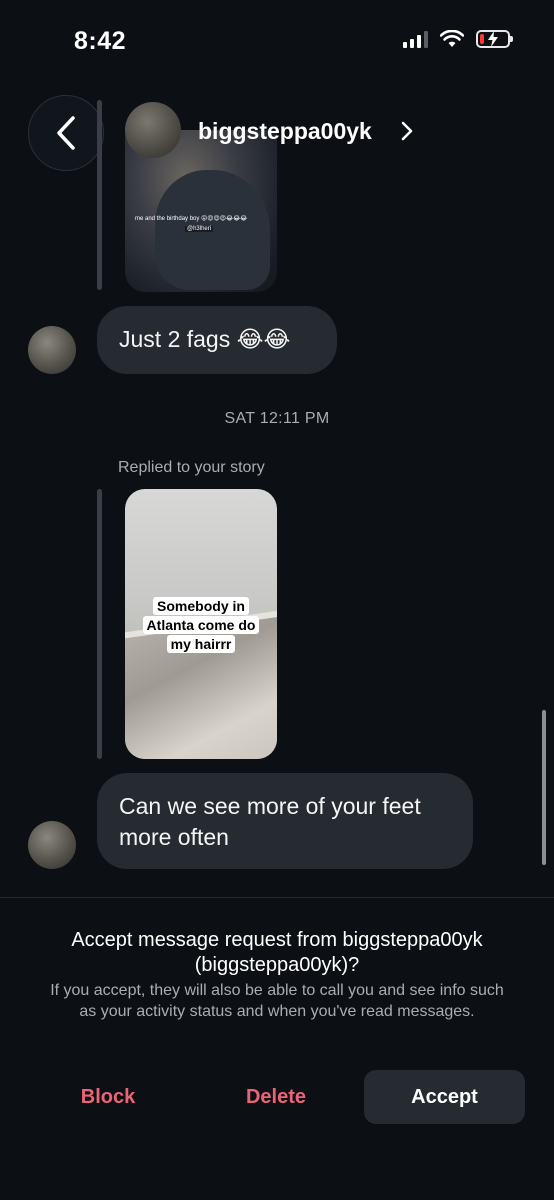  I want to click on story-thumbnail: Somebody in Atlanta come do my hairrr, so click(201, 624).